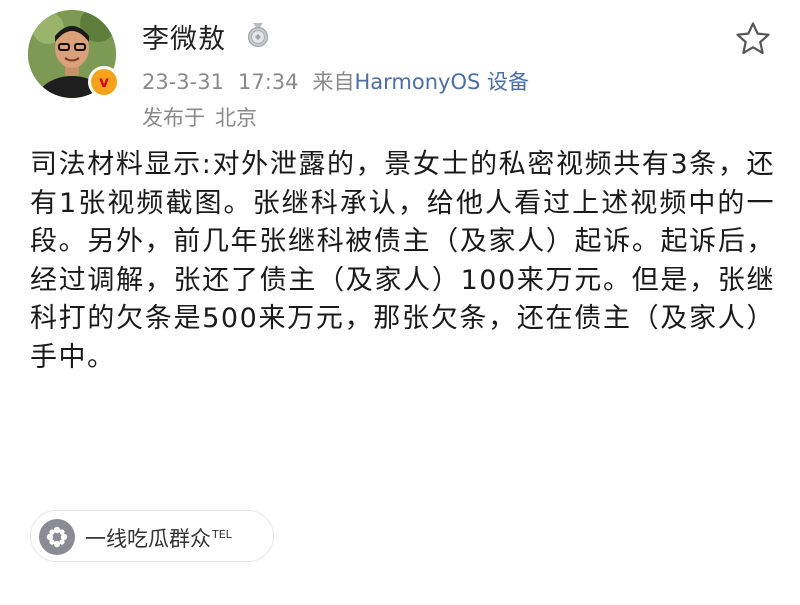 This screenshot has height=605, width=800. I want to click on flower-icon, so click(57, 537).